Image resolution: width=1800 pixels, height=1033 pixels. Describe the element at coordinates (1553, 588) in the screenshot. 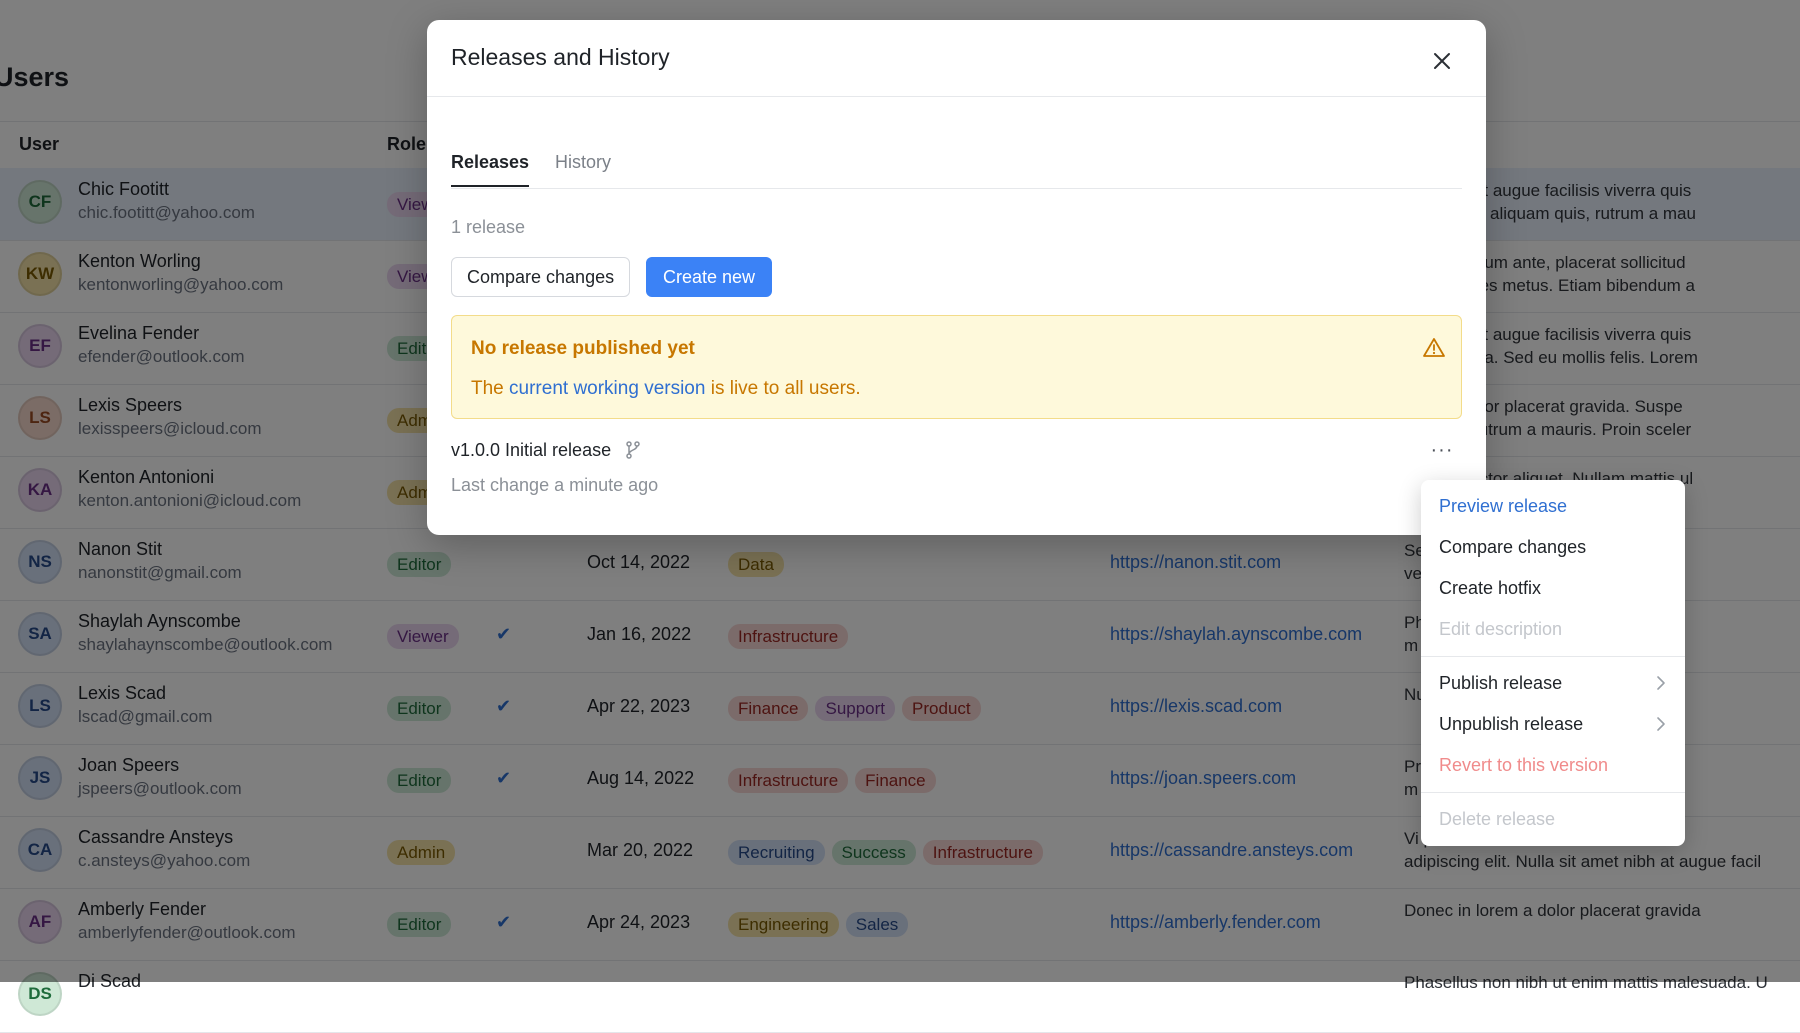

I see `create-hotfix-menu-item: Create hotfix` at that location.